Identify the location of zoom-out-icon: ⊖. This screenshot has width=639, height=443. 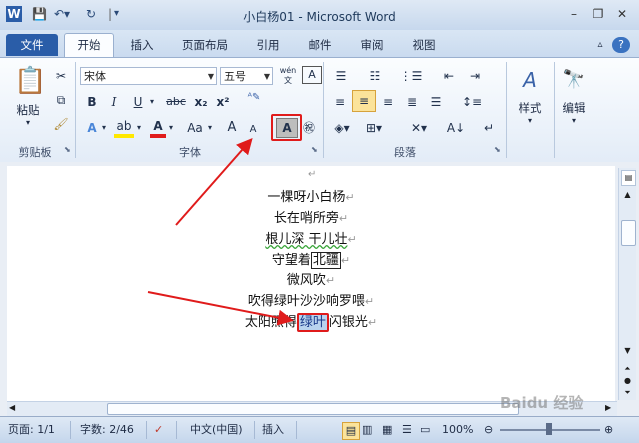
(488, 430).